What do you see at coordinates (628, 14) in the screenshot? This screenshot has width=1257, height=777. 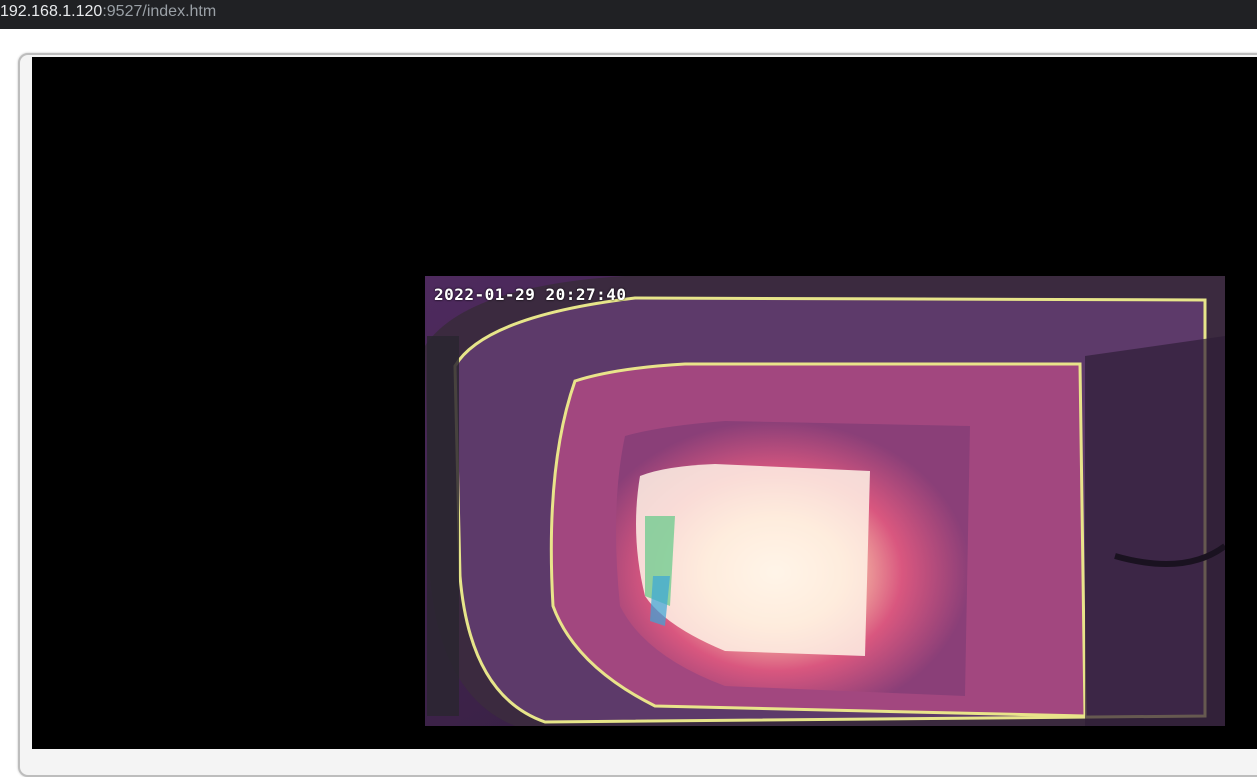 I see `browser-address-bar: 192.168.1.120:9527/index.htm` at bounding box center [628, 14].